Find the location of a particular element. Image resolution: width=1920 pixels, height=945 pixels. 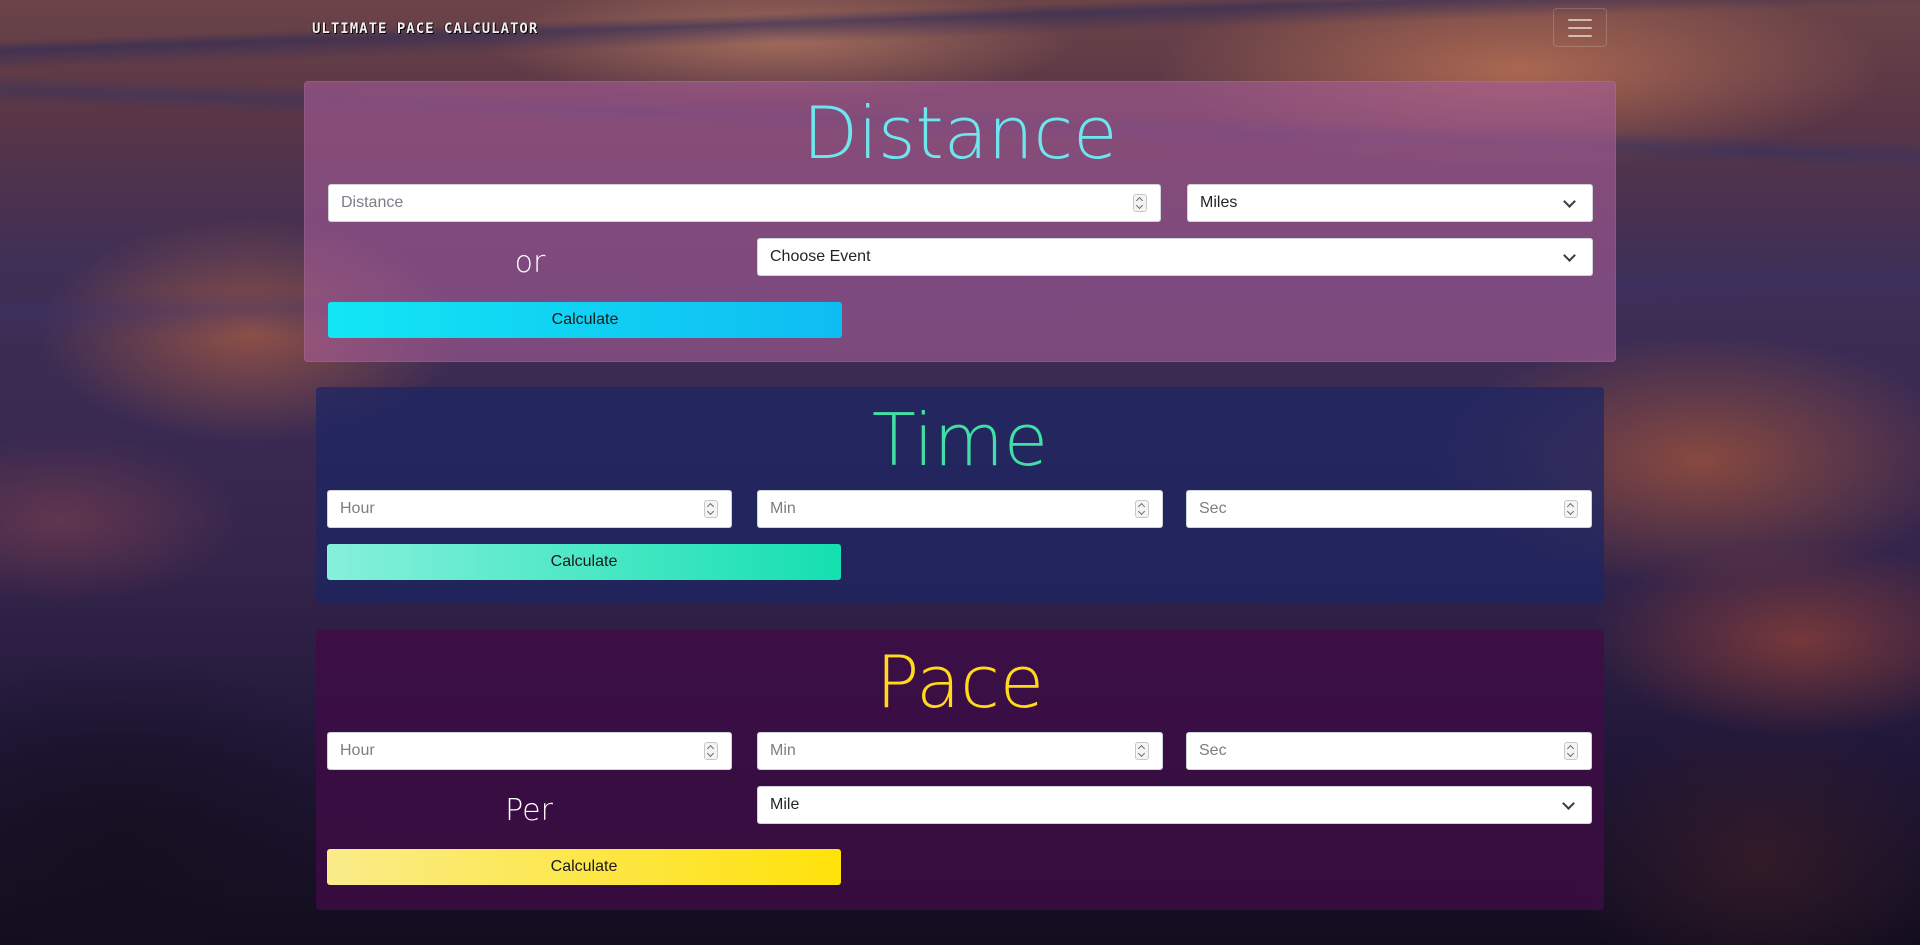

distance-input-placeholder: Distance is located at coordinates (372, 202).